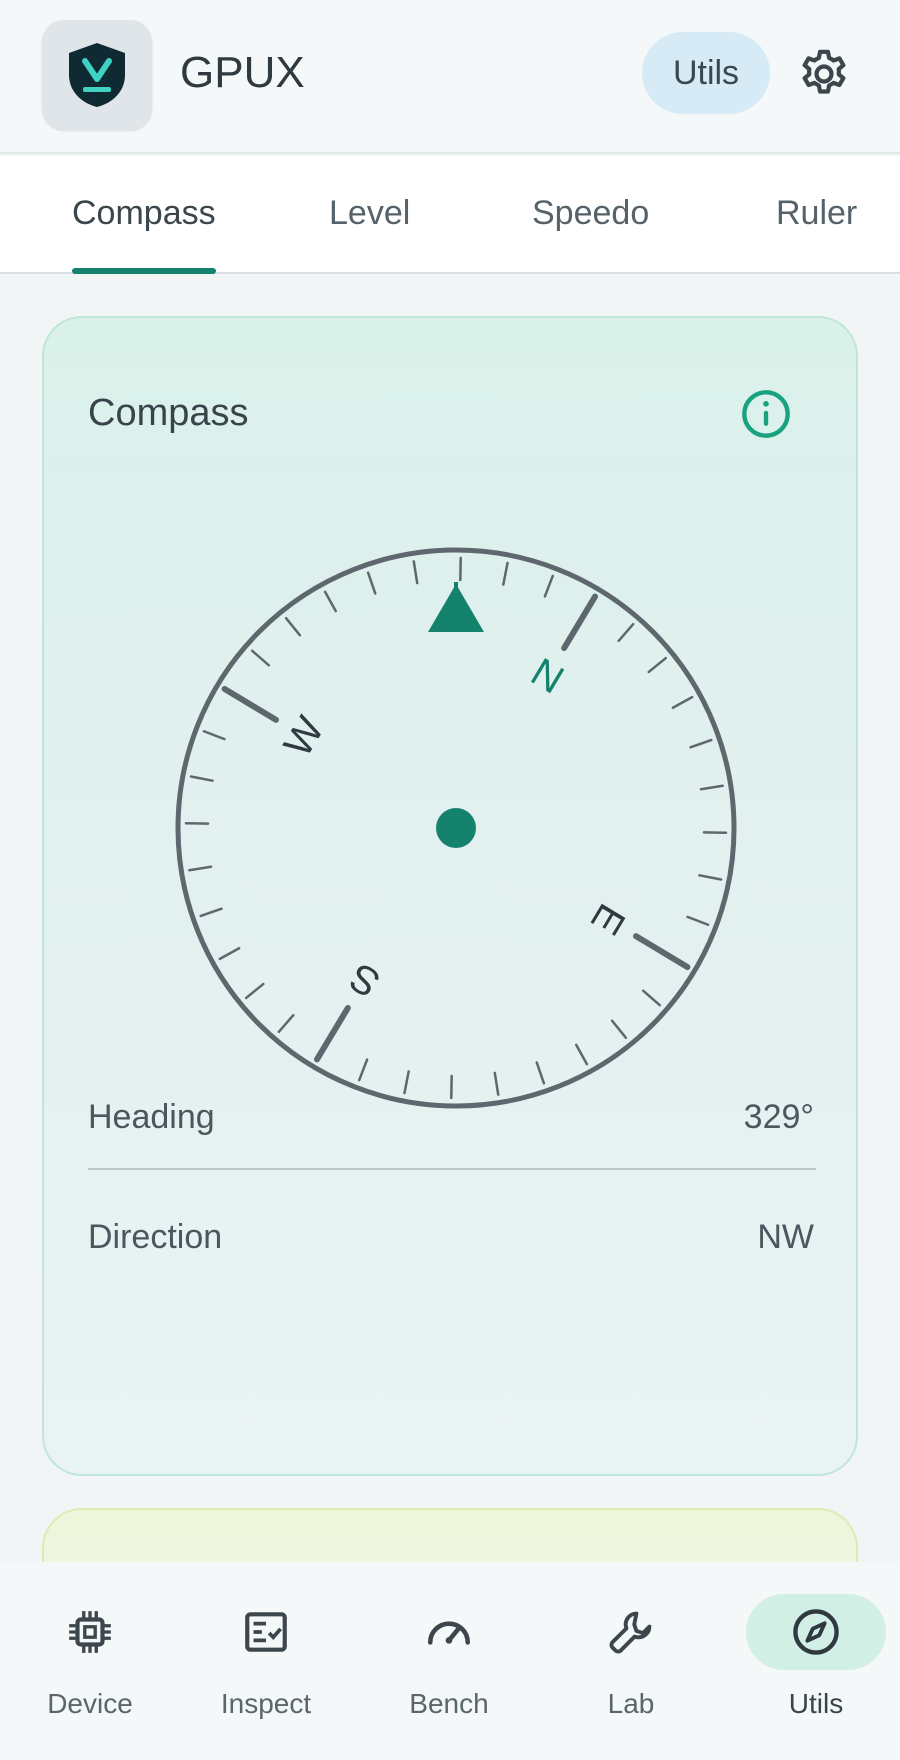 Image resolution: width=900 pixels, height=1760 pixels. What do you see at coordinates (168, 413) in the screenshot?
I see `card-title: Compass` at bounding box center [168, 413].